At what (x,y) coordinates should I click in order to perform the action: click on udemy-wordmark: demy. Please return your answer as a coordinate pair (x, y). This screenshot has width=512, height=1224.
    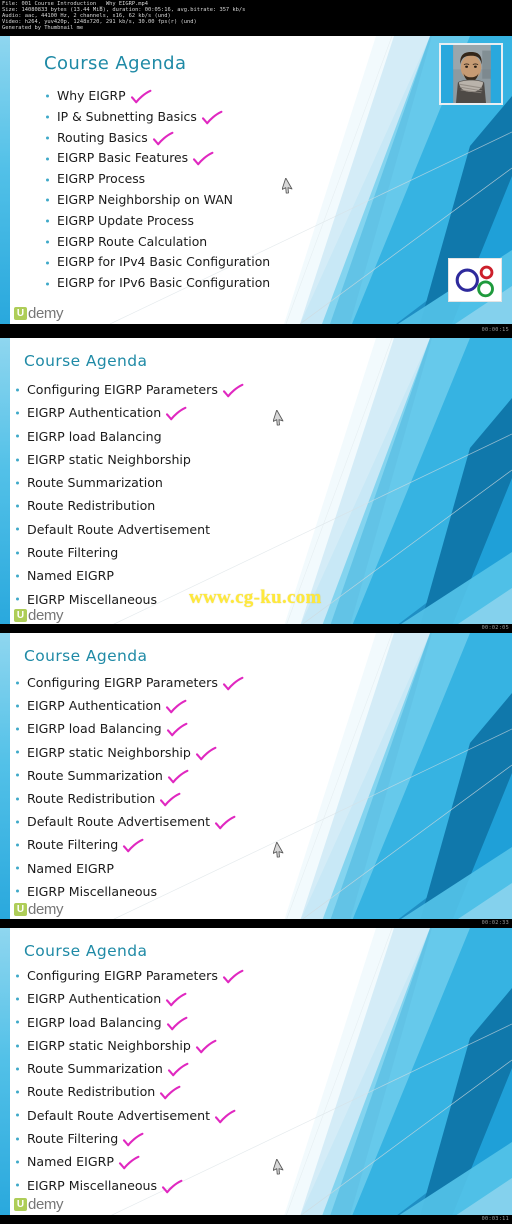
    Looking at the image, I should click on (46, 313).